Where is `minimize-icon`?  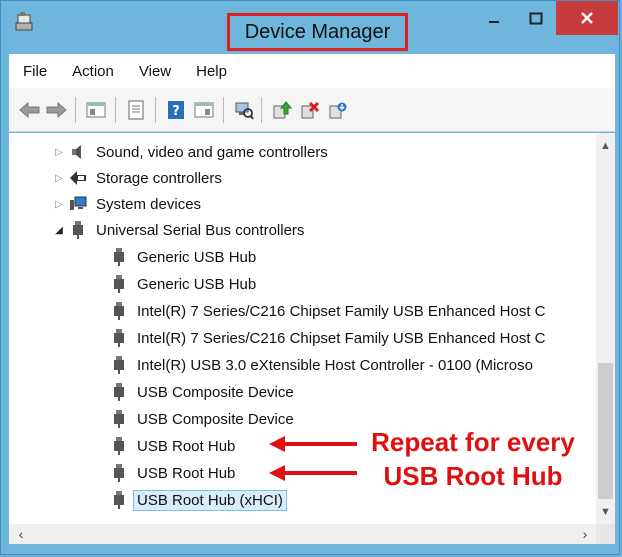 minimize-icon is located at coordinates (494, 22).